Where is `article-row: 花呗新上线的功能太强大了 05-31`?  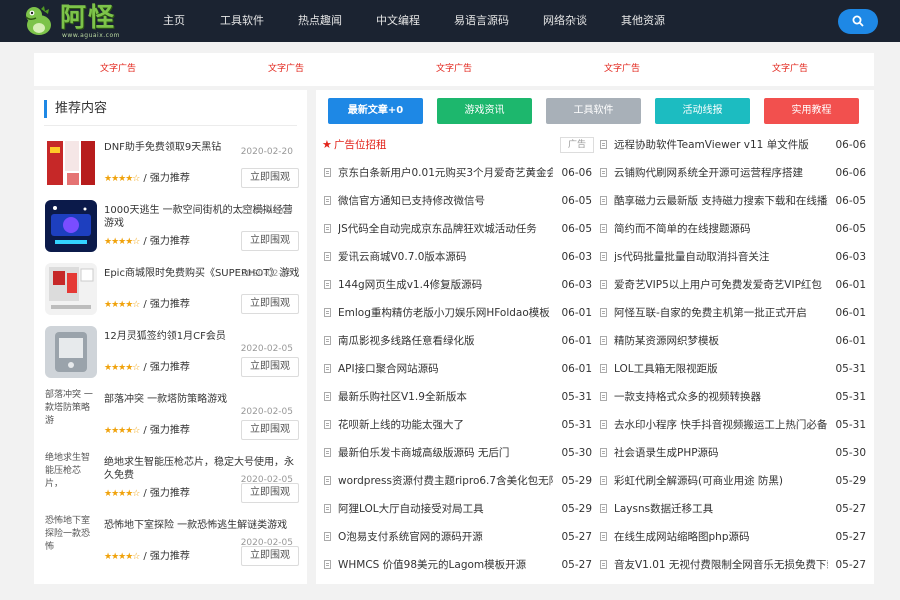
article-row: 花呗新上线的功能太强大了 05-31 is located at coordinates (458, 427).